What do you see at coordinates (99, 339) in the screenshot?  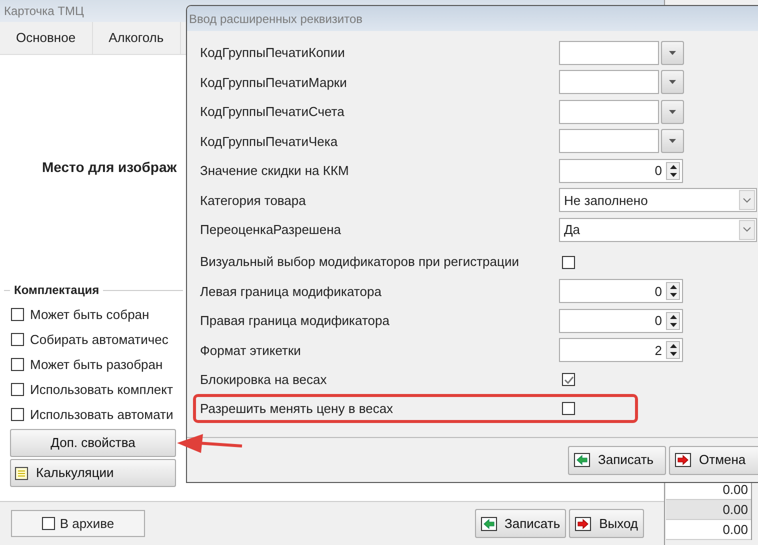 I see `checkbox-label: Собирать автоматичес` at bounding box center [99, 339].